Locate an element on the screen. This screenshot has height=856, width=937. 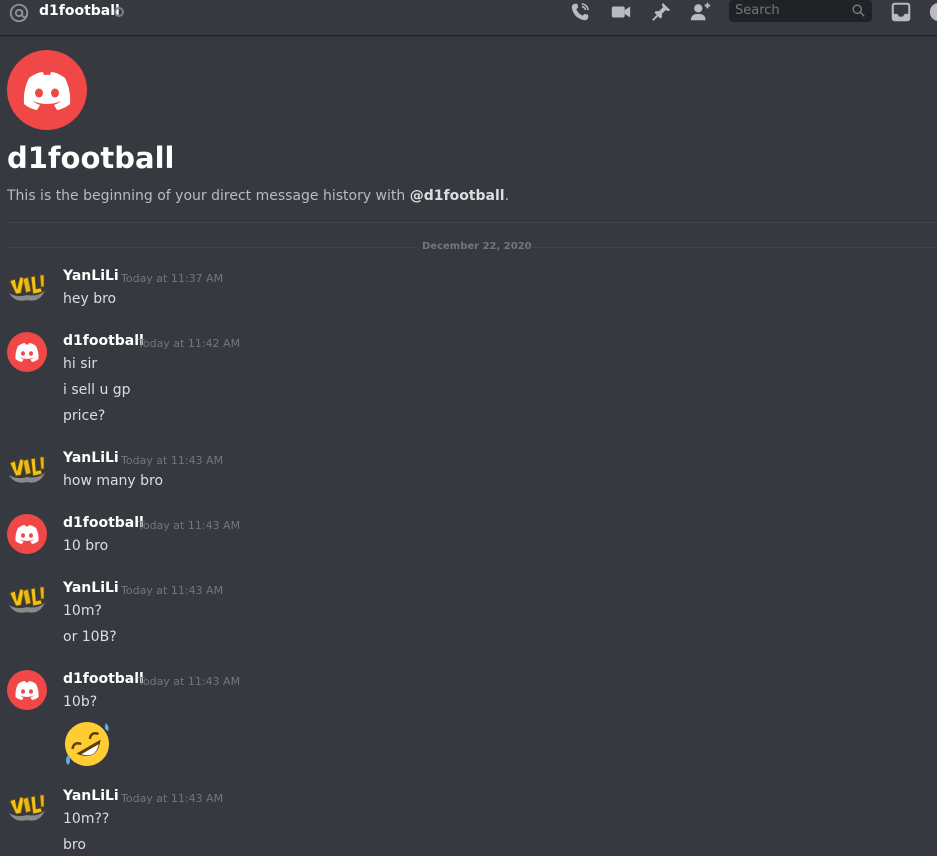
top-bar: d1football Search is located at coordinates (468, 17).